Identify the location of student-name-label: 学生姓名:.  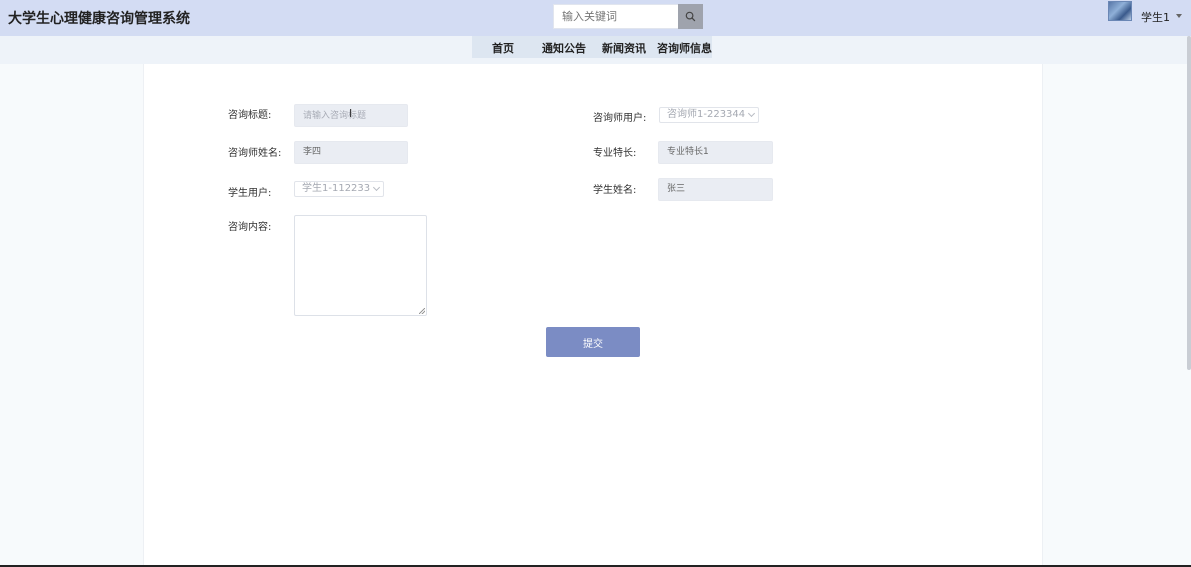
(615, 190).